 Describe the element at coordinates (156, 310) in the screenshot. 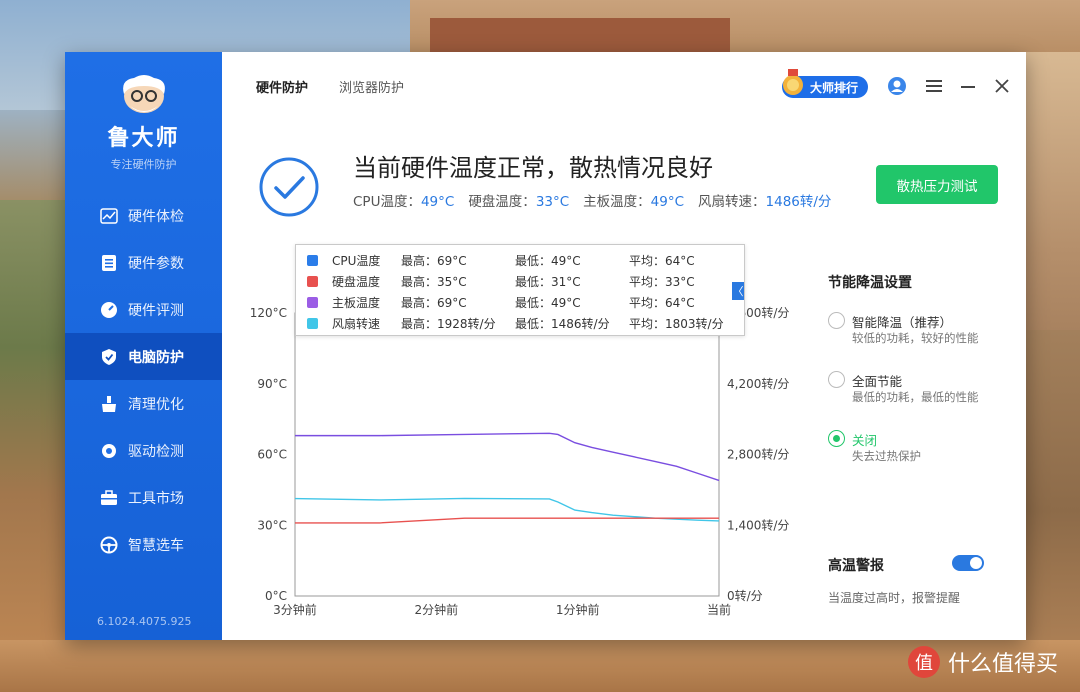

I see `sidebar-item-label: 硬件评测` at that location.